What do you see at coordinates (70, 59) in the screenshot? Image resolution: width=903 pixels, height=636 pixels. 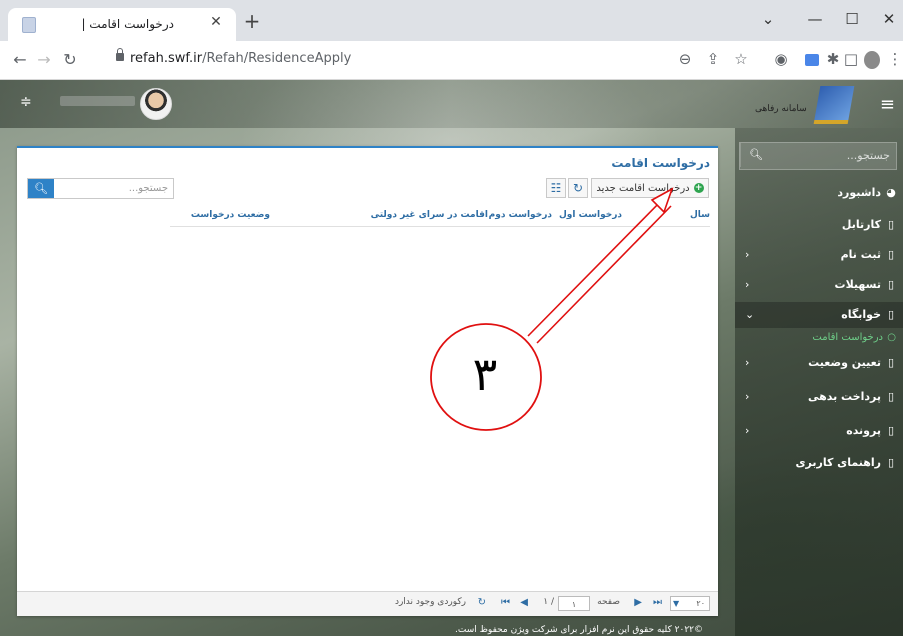 I see `reload-icon: ↻` at bounding box center [70, 59].